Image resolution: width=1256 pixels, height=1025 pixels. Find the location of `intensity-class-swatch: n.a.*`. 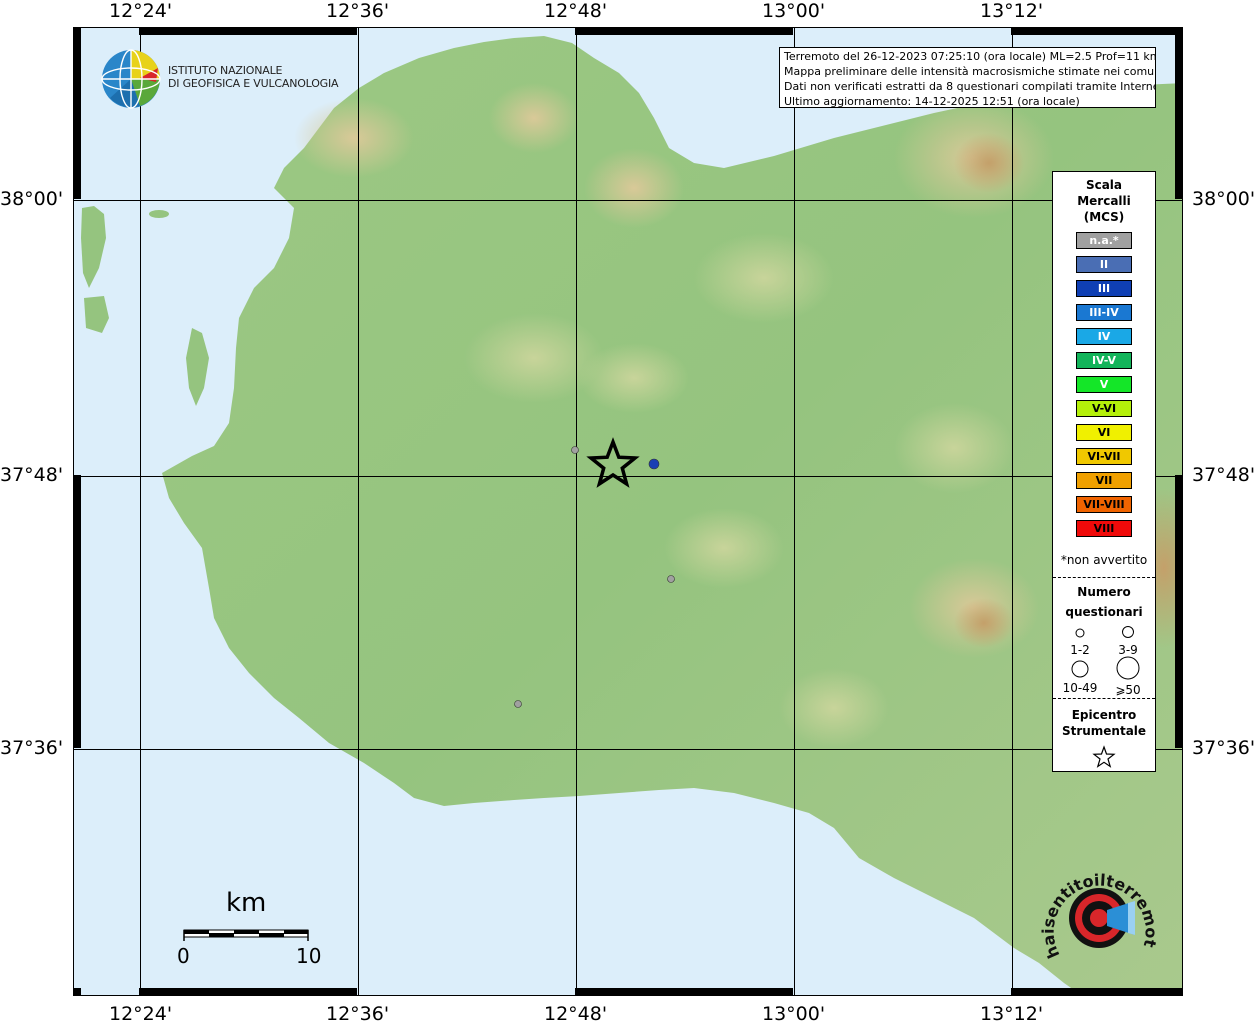

intensity-class-swatch: n.a.* is located at coordinates (1104, 240).